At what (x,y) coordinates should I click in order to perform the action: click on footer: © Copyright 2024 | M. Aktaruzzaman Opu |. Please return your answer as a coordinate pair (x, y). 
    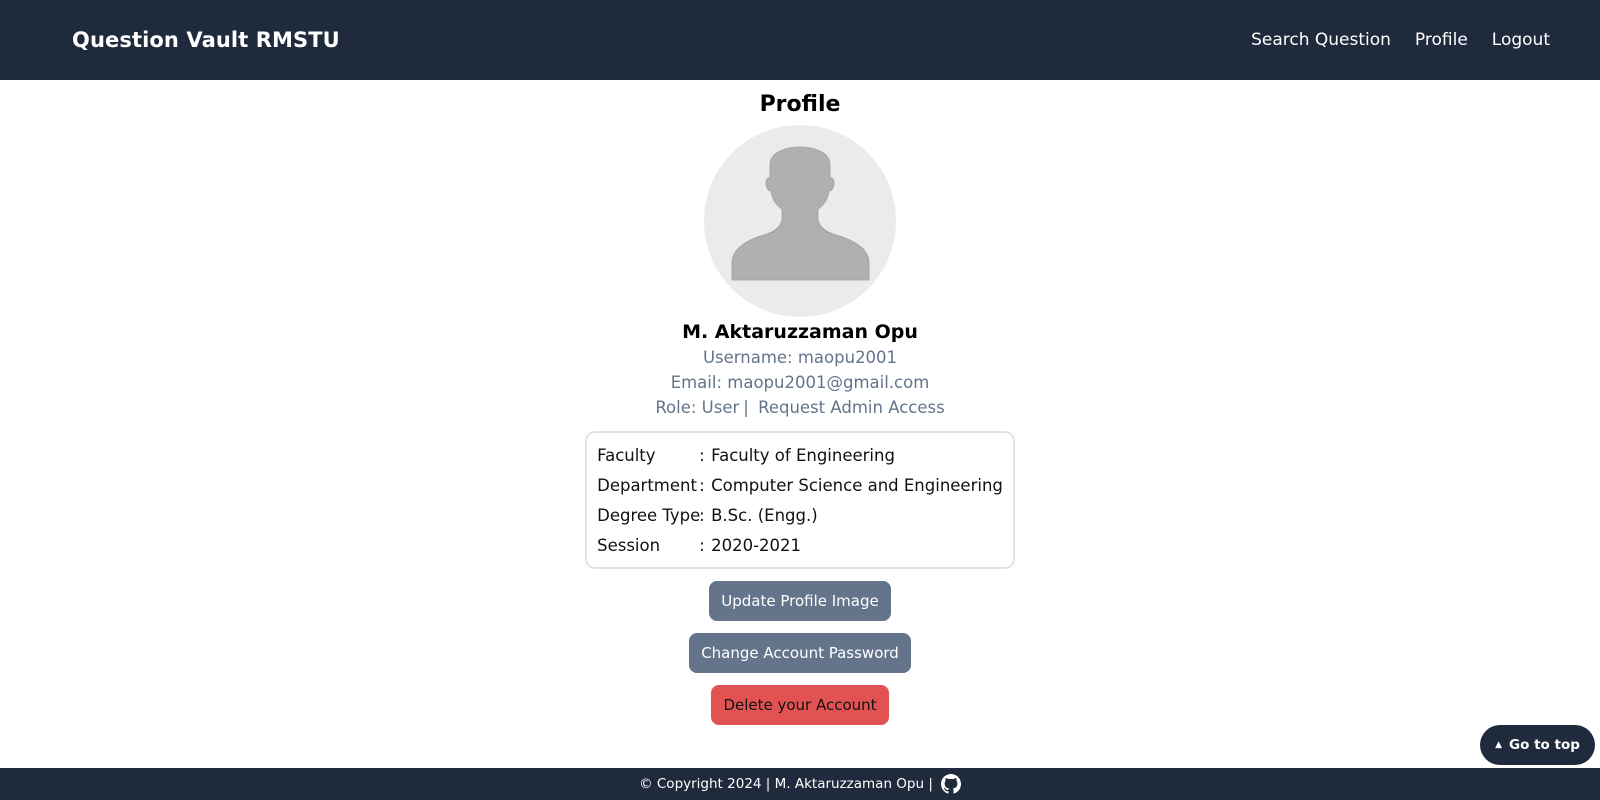
    Looking at the image, I should click on (800, 784).